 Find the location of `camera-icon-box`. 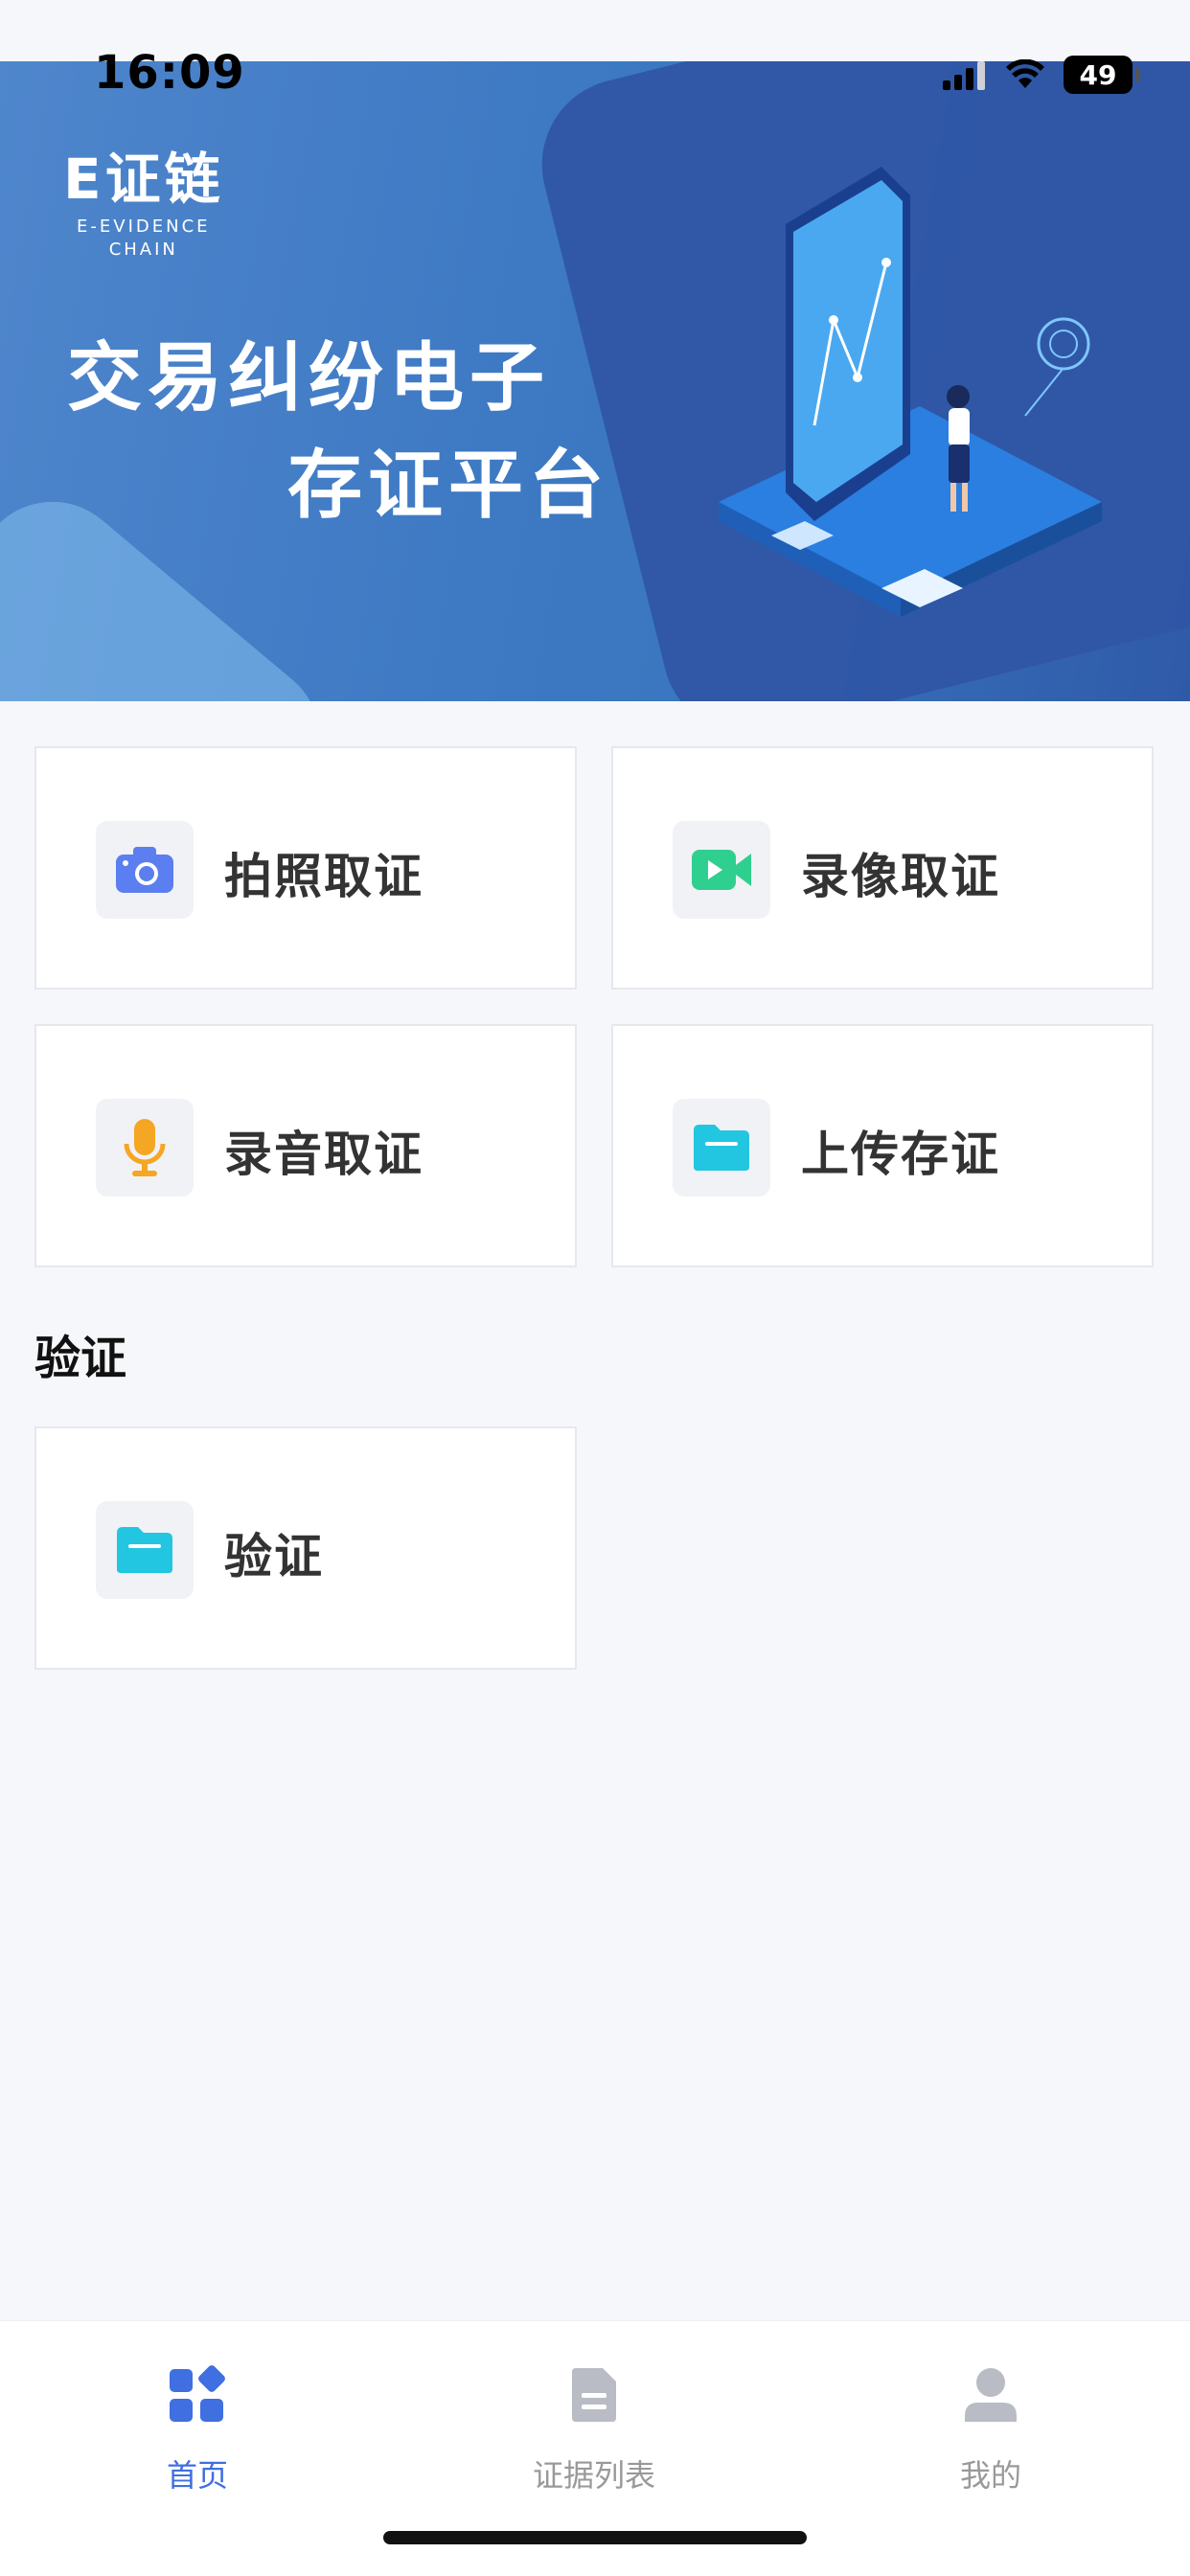

camera-icon-box is located at coordinates (145, 870).